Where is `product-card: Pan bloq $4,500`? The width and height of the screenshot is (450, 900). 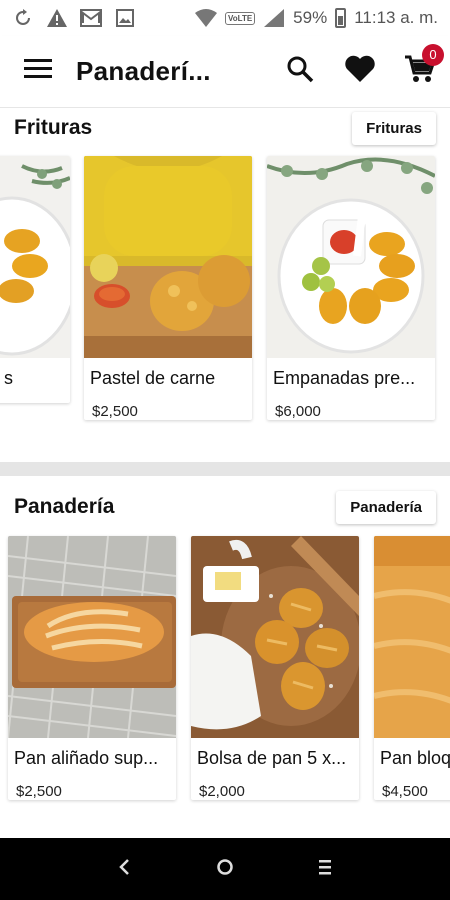
product-card: Pan bloq $4,500 is located at coordinates (412, 668).